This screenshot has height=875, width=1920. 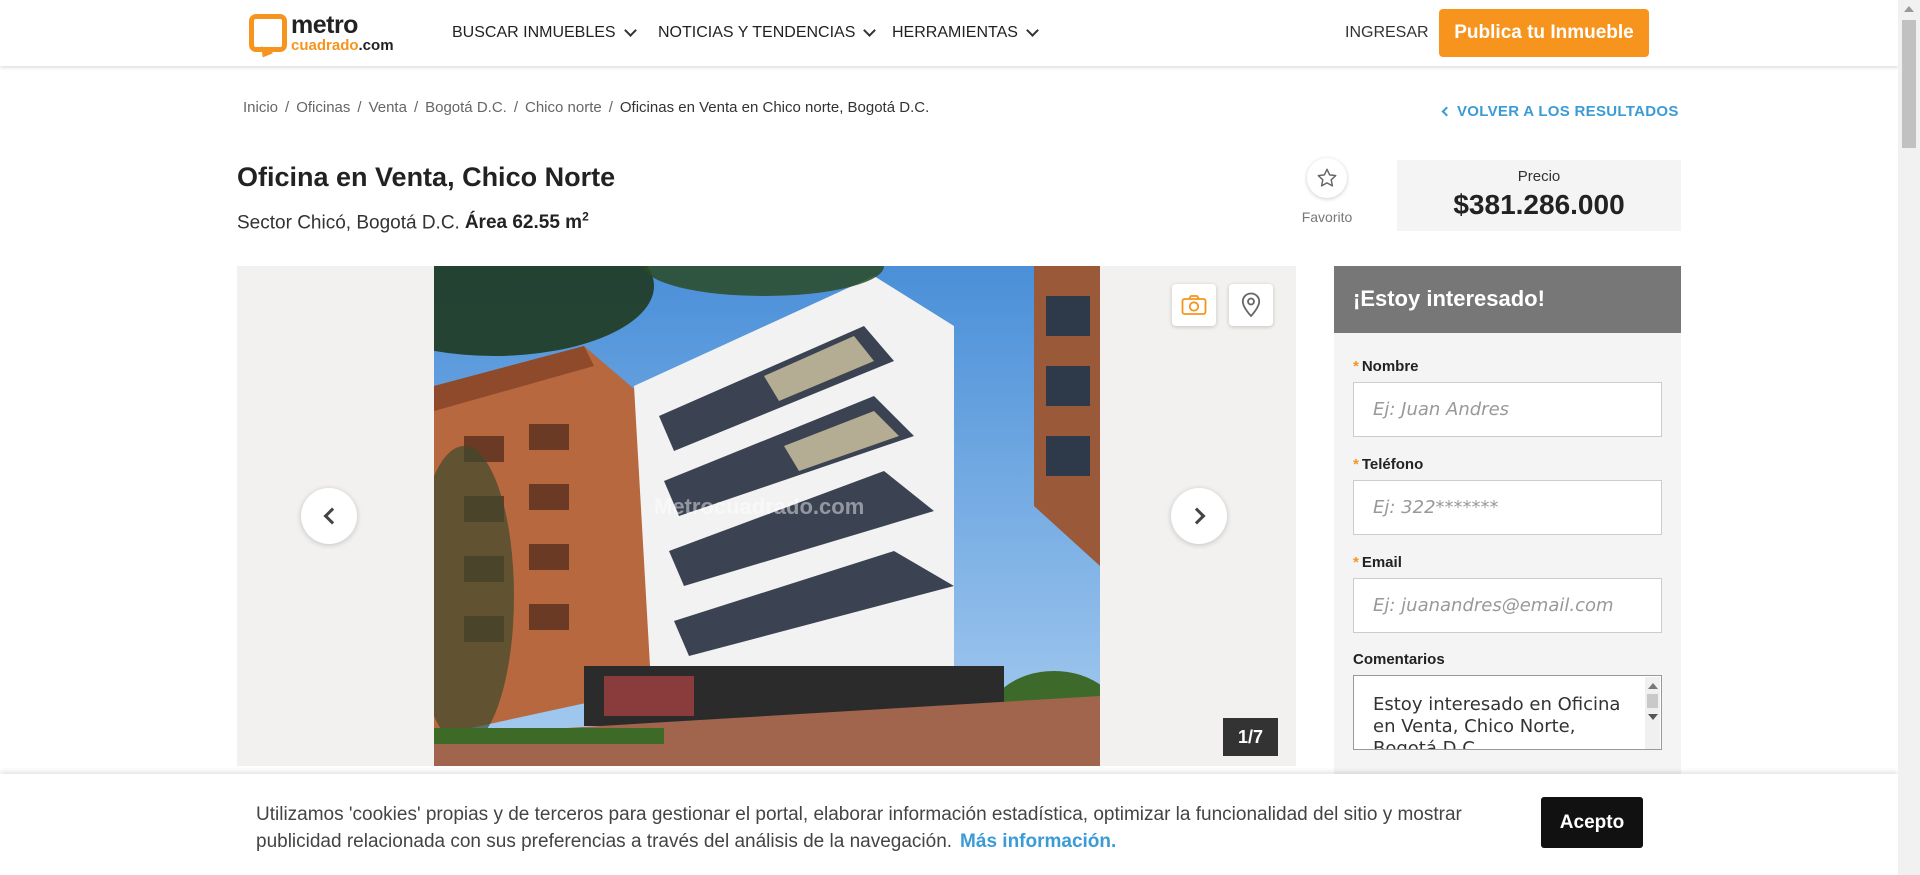 I want to click on metrocuadrado-logo: metro cuadrado.com, so click(x=321, y=33).